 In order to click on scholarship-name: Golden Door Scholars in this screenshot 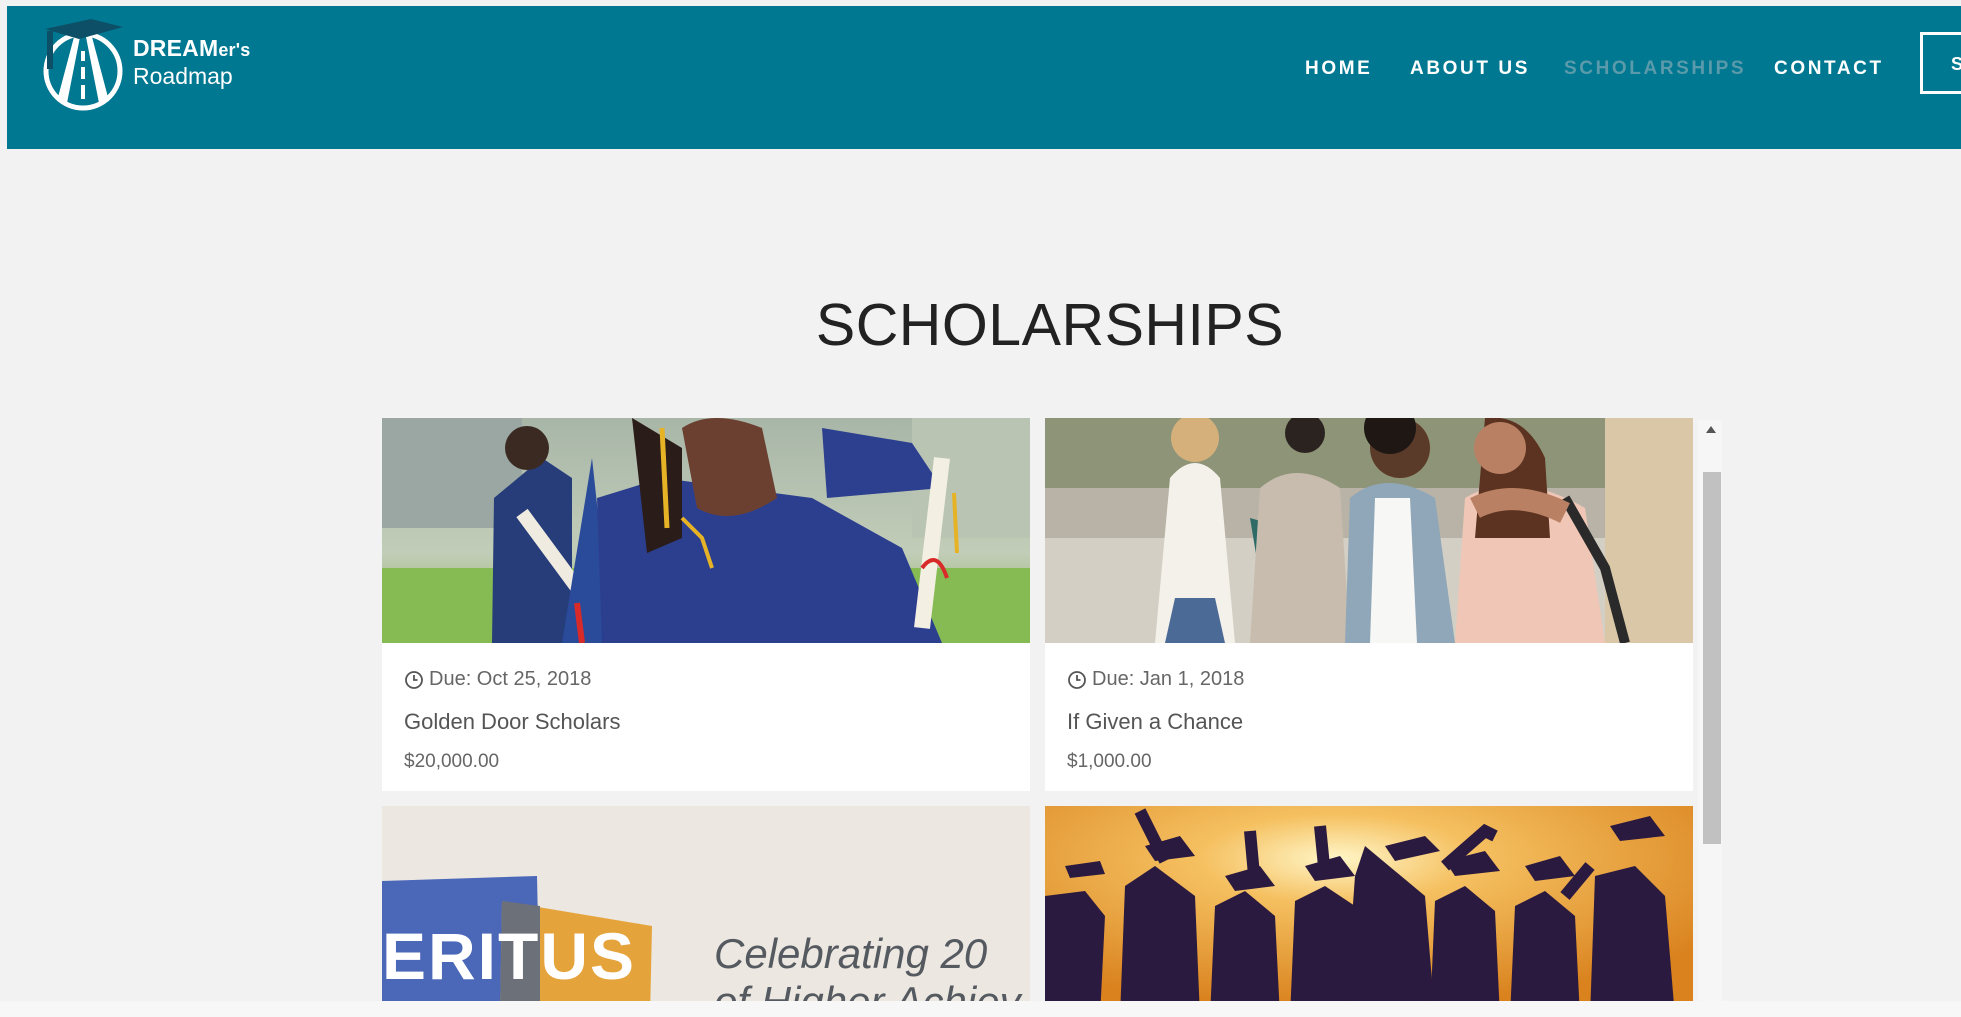, I will do `click(706, 722)`.